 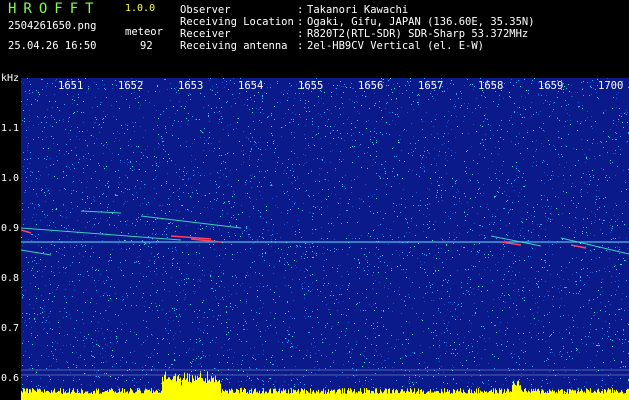 What do you see at coordinates (10, 128) in the screenshot?
I see `freq-tick-1.1: 1.1` at bounding box center [10, 128].